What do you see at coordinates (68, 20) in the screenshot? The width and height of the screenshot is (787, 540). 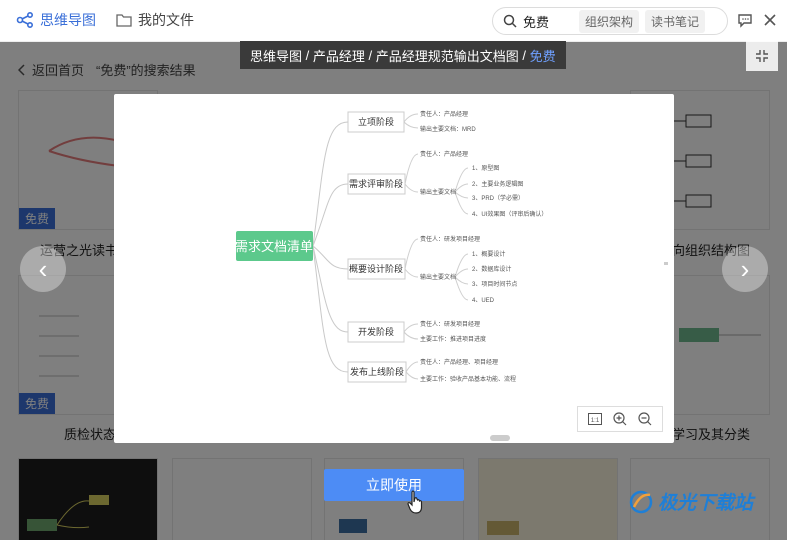 I see `brand-label: 思维导图` at bounding box center [68, 20].